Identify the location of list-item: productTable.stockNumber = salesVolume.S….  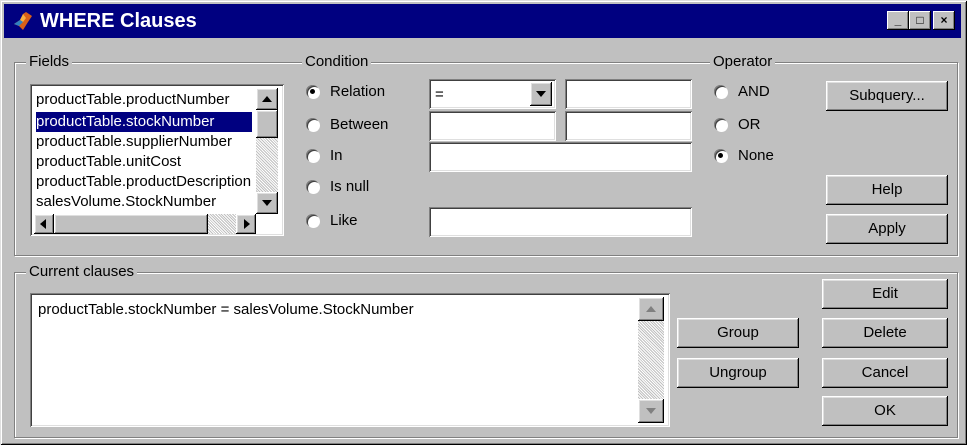
(226, 309).